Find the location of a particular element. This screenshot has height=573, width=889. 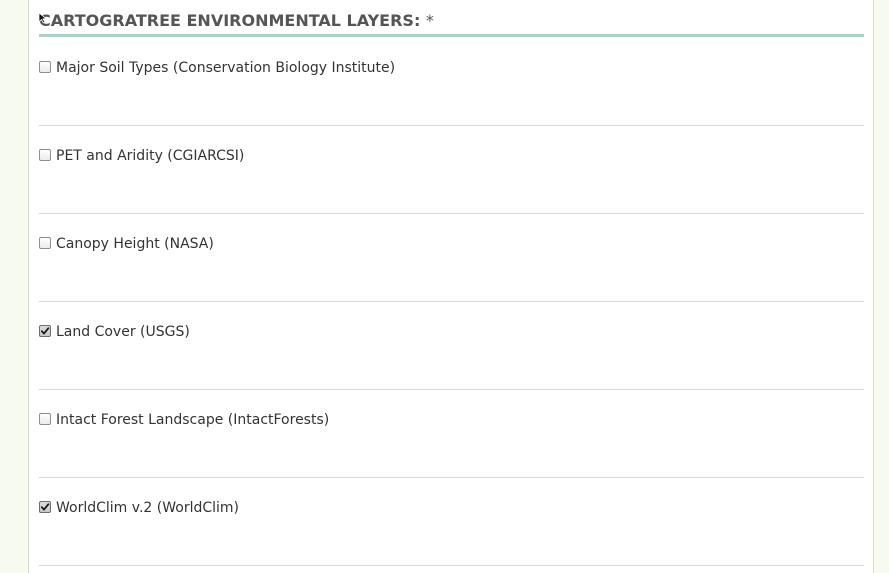

layer-option-pet-and-aridity: PET and Aridity (CGIARCSI) is located at coordinates (451, 170).